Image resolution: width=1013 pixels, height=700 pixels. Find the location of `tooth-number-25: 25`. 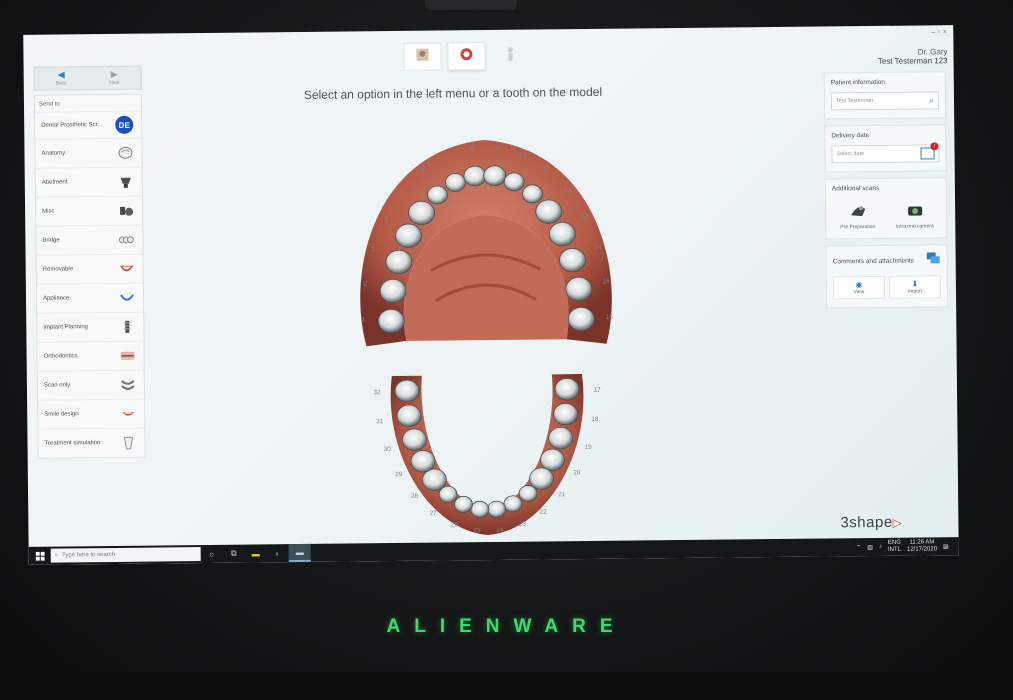

tooth-number-25: 25 is located at coordinates (477, 530).